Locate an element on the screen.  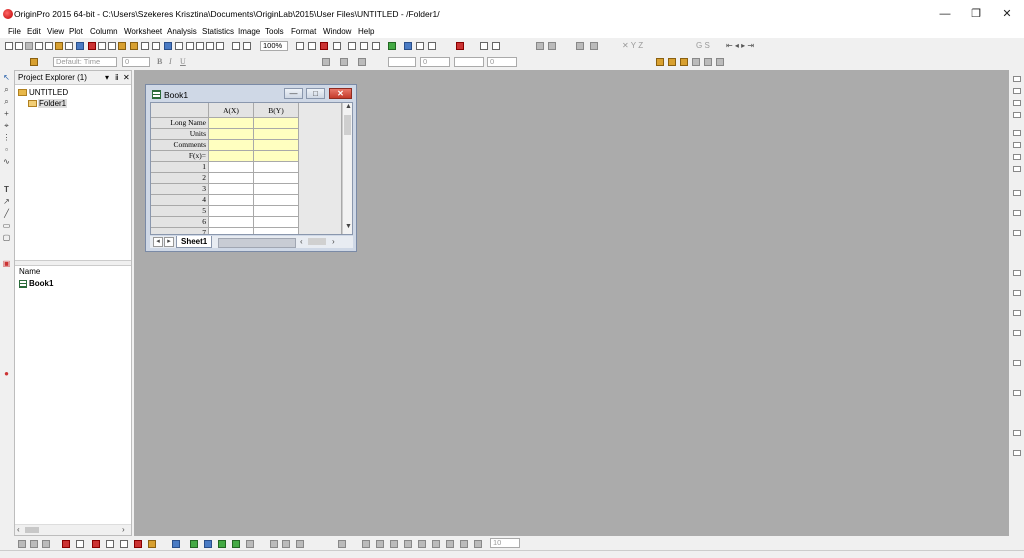
template-library-icon is located at coordinates (152, 544).